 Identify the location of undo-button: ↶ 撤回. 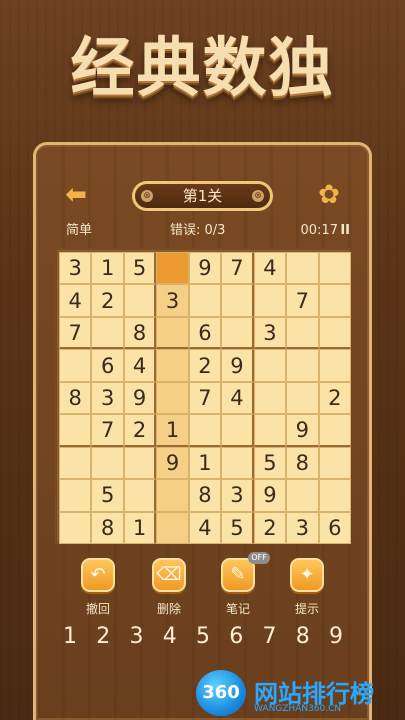
(98, 587).